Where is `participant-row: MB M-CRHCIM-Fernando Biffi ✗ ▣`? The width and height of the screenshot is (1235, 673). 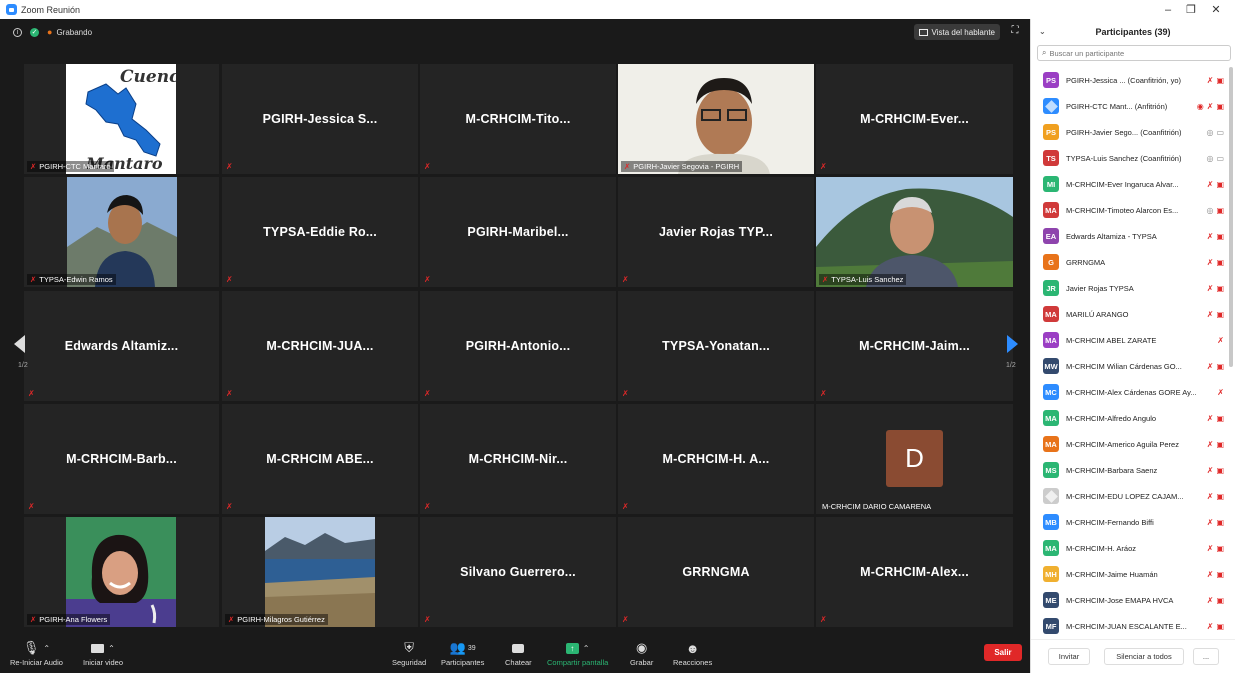
participant-row: MB M-CRHCIM-Fernando Biffi ✗ ▣ is located at coordinates (1131, 522).